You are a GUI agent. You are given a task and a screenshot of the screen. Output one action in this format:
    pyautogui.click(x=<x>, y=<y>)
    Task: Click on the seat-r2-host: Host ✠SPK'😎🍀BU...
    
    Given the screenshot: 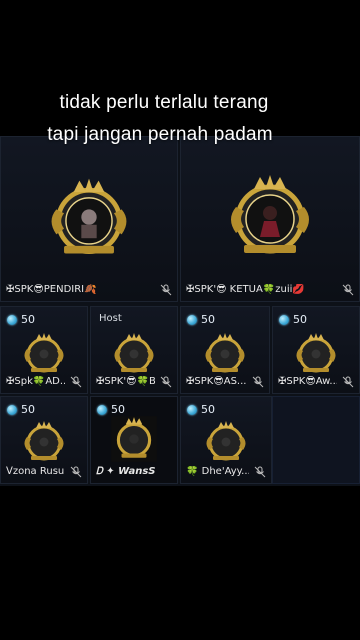 What is the action you would take?
    pyautogui.click(x=134, y=350)
    